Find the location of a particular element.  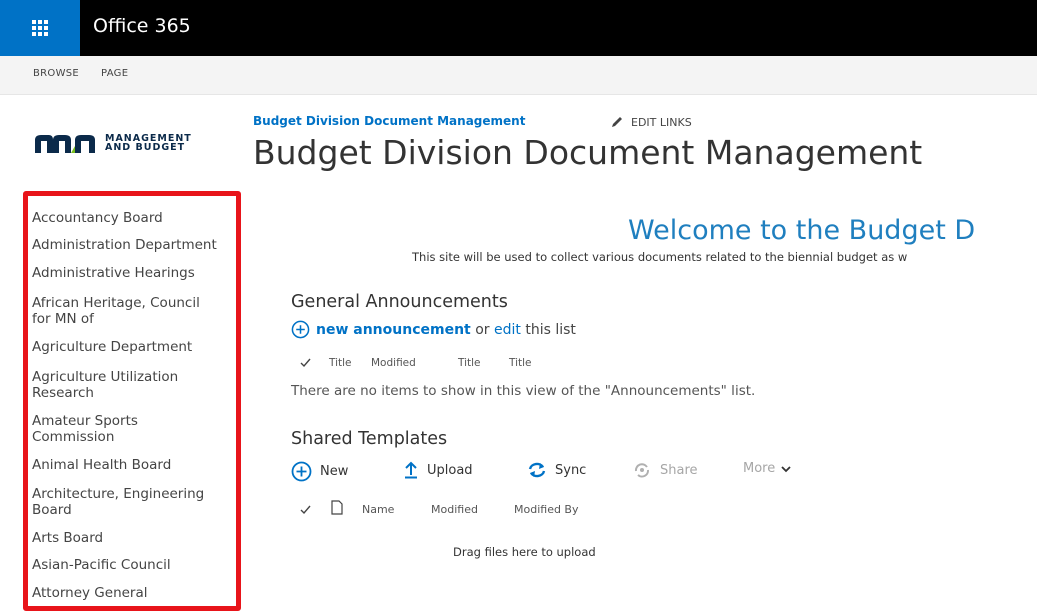

nav-item-agriculture-utilization: Agriculture Utilization Research is located at coordinates (119, 385).